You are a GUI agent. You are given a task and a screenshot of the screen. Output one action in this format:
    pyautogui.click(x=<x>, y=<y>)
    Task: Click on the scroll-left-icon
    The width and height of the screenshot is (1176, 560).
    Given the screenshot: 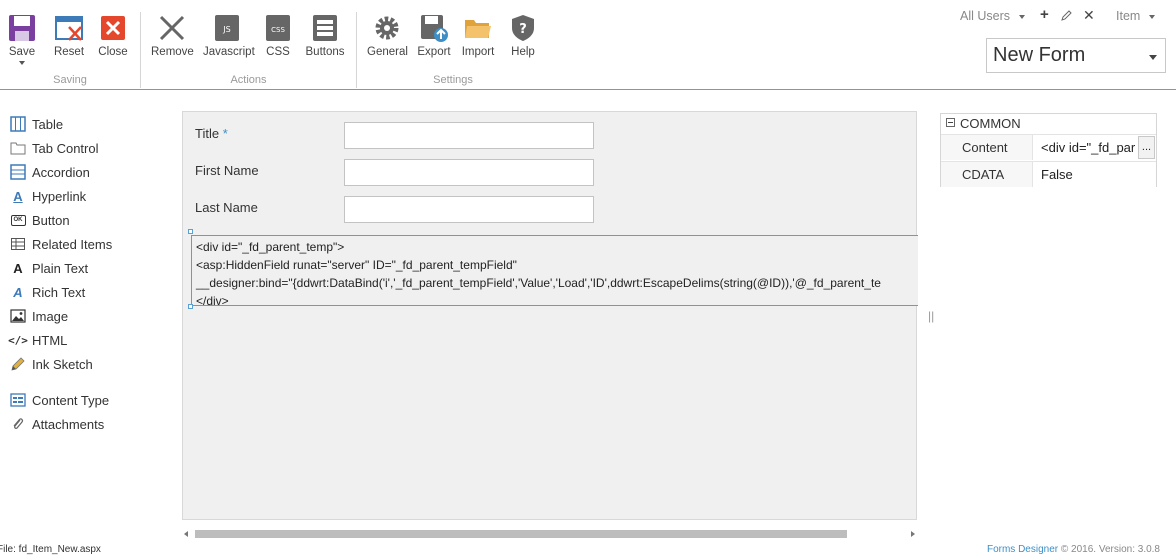 What is the action you would take?
    pyautogui.click(x=186, y=534)
    